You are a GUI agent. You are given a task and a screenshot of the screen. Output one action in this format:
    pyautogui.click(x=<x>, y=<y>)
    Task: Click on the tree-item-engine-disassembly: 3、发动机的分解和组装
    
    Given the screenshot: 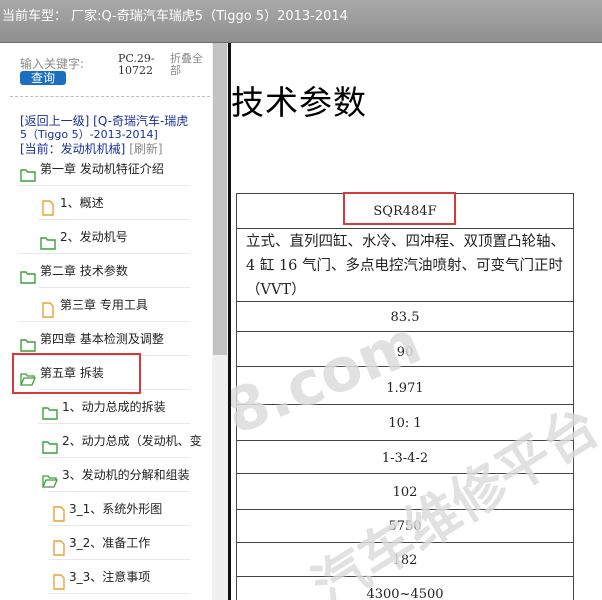 What is the action you would take?
    pyautogui.click(x=106, y=475)
    